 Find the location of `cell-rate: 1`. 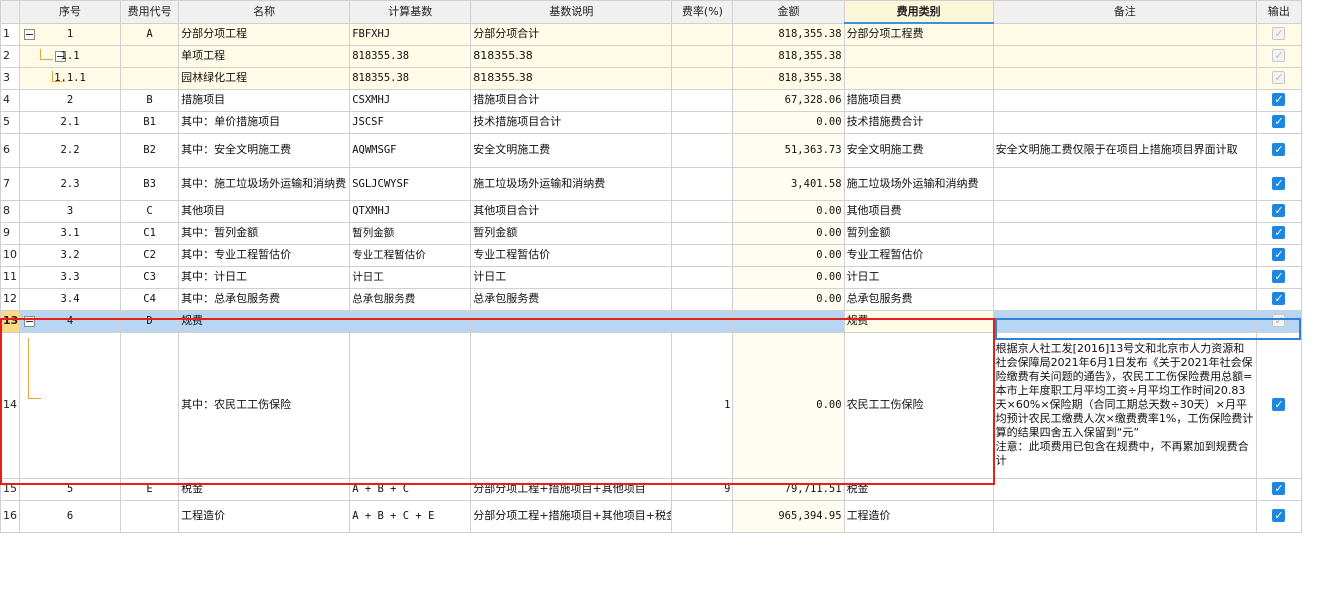

cell-rate: 1 is located at coordinates (702, 405).